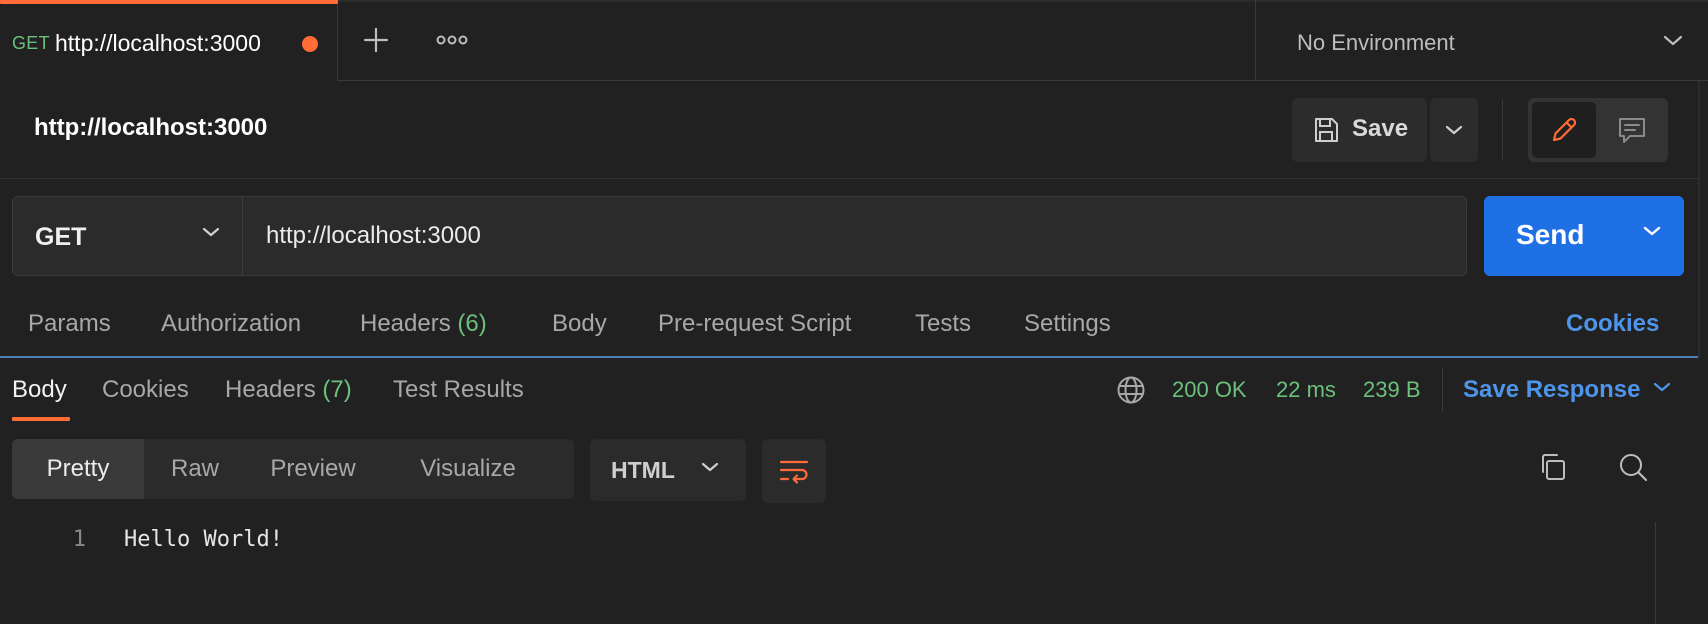 The height and width of the screenshot is (624, 1708). Describe the element at coordinates (195, 469) in the screenshot. I see `view-mode-raw: Raw` at that location.